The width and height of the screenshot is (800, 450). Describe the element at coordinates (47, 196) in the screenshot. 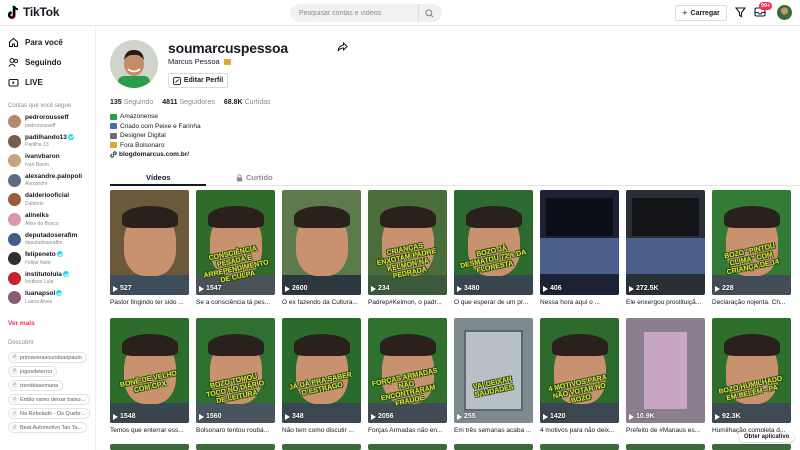

I see `account-name: dalderiooficial` at that location.